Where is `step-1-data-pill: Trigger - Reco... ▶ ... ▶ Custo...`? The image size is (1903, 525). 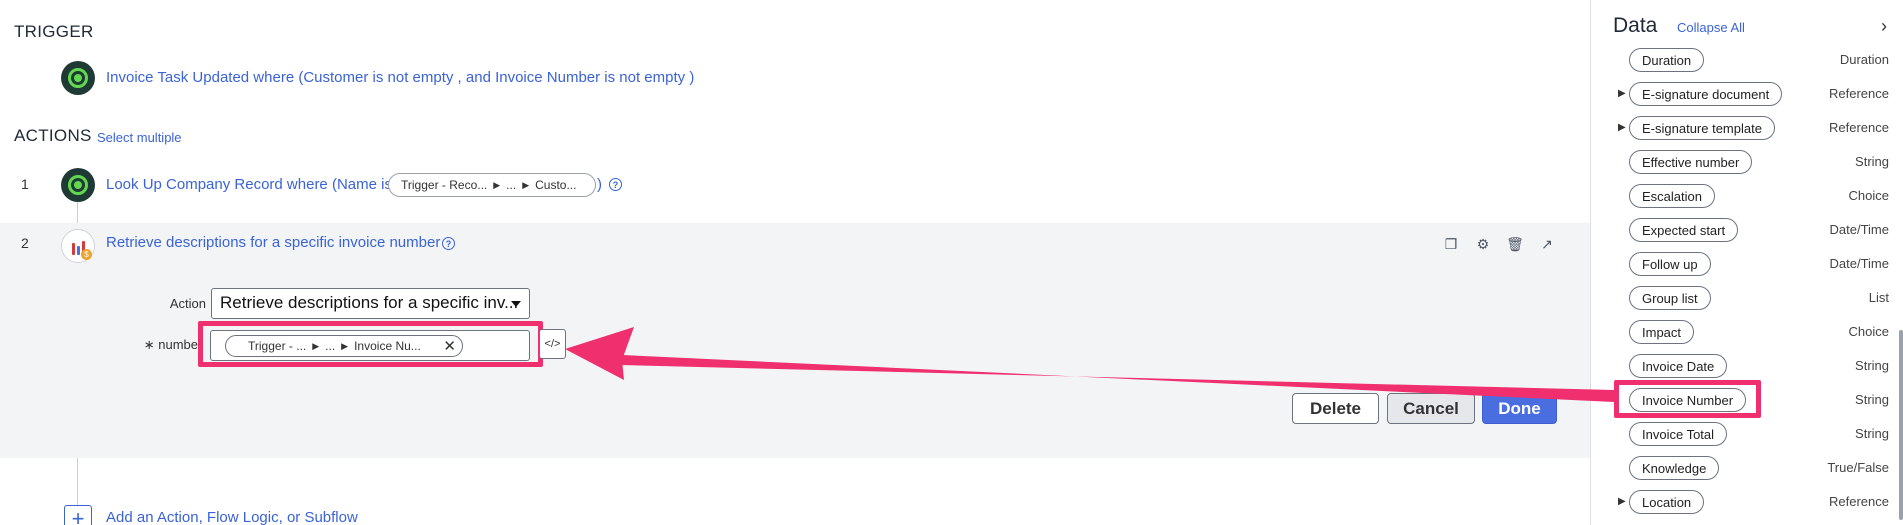
step-1-data-pill: Trigger - Reco... ▶ ... ▶ Custo... is located at coordinates (492, 185).